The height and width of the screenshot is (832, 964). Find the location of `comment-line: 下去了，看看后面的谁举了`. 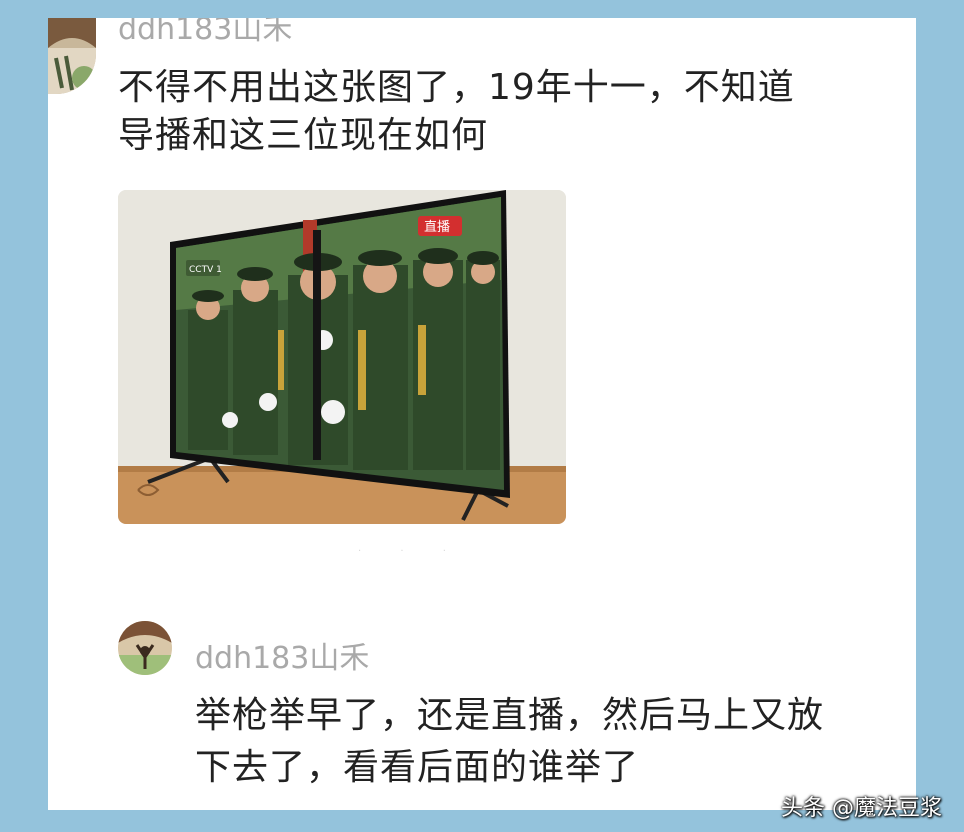

comment-line: 下去了，看看后面的谁举了 is located at coordinates (417, 767).